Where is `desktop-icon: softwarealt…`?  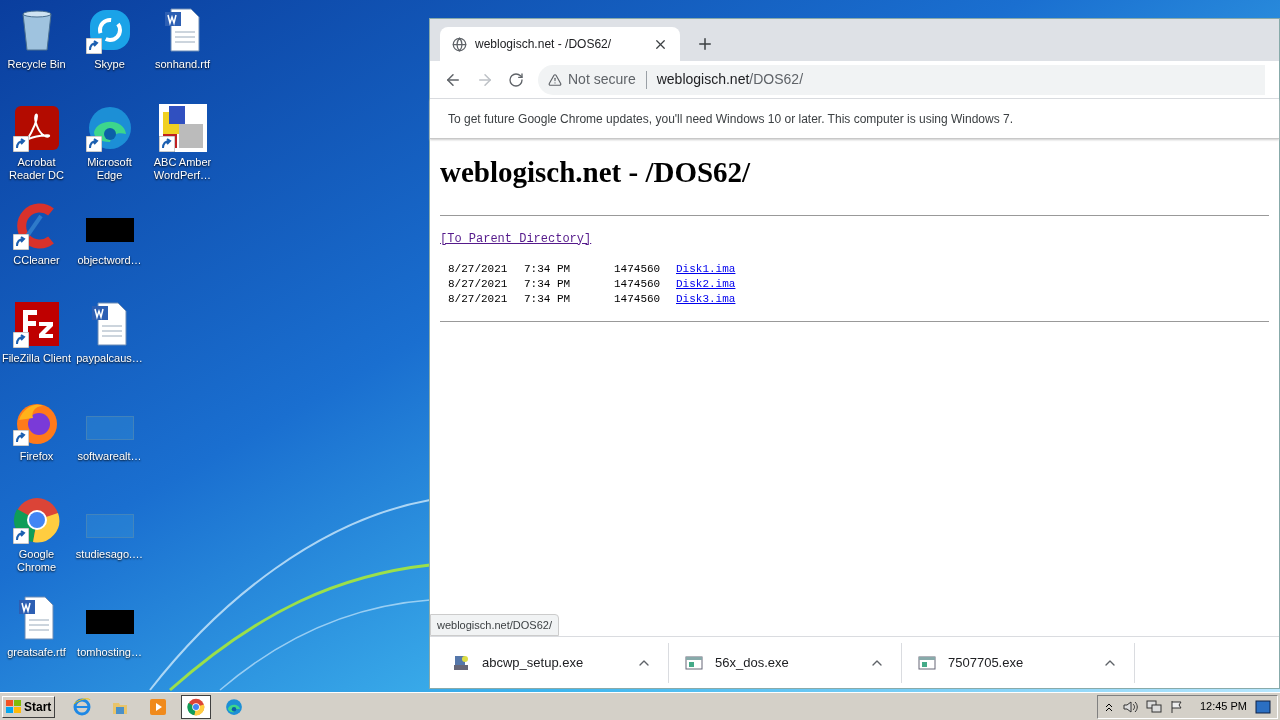 desktop-icon: softwarealt… is located at coordinates (109, 447).